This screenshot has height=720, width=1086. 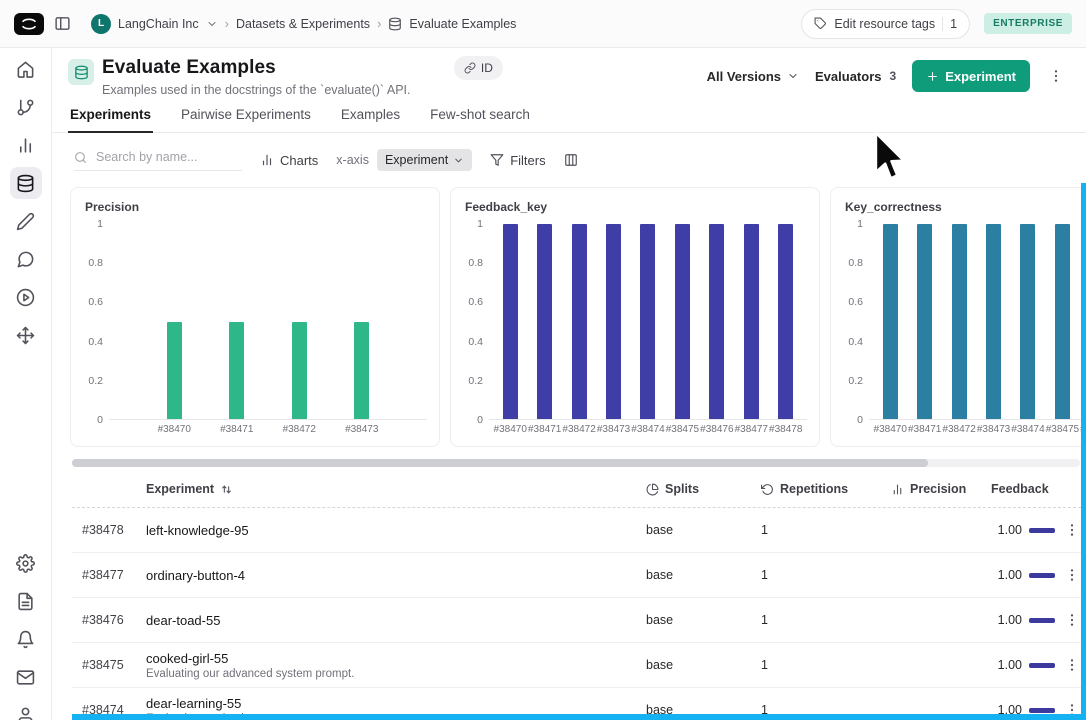 I want to click on sidebar-item-user, so click(x=26, y=709).